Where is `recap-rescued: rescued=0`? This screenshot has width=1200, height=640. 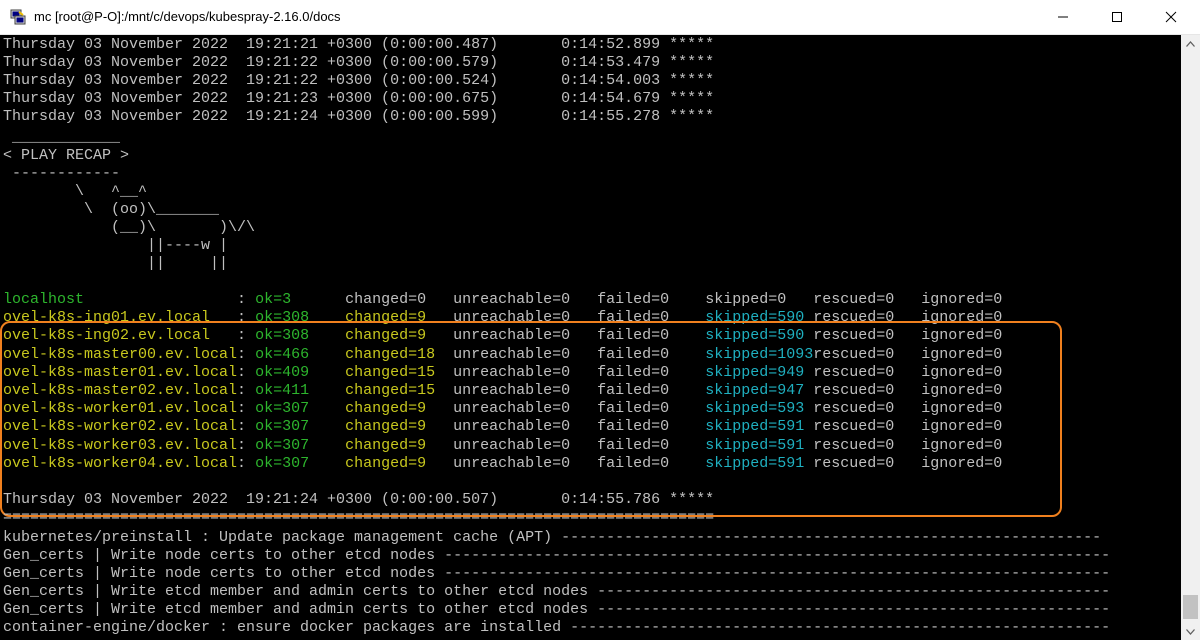
recap-rescued: rescued=0 is located at coordinates (867, 299).